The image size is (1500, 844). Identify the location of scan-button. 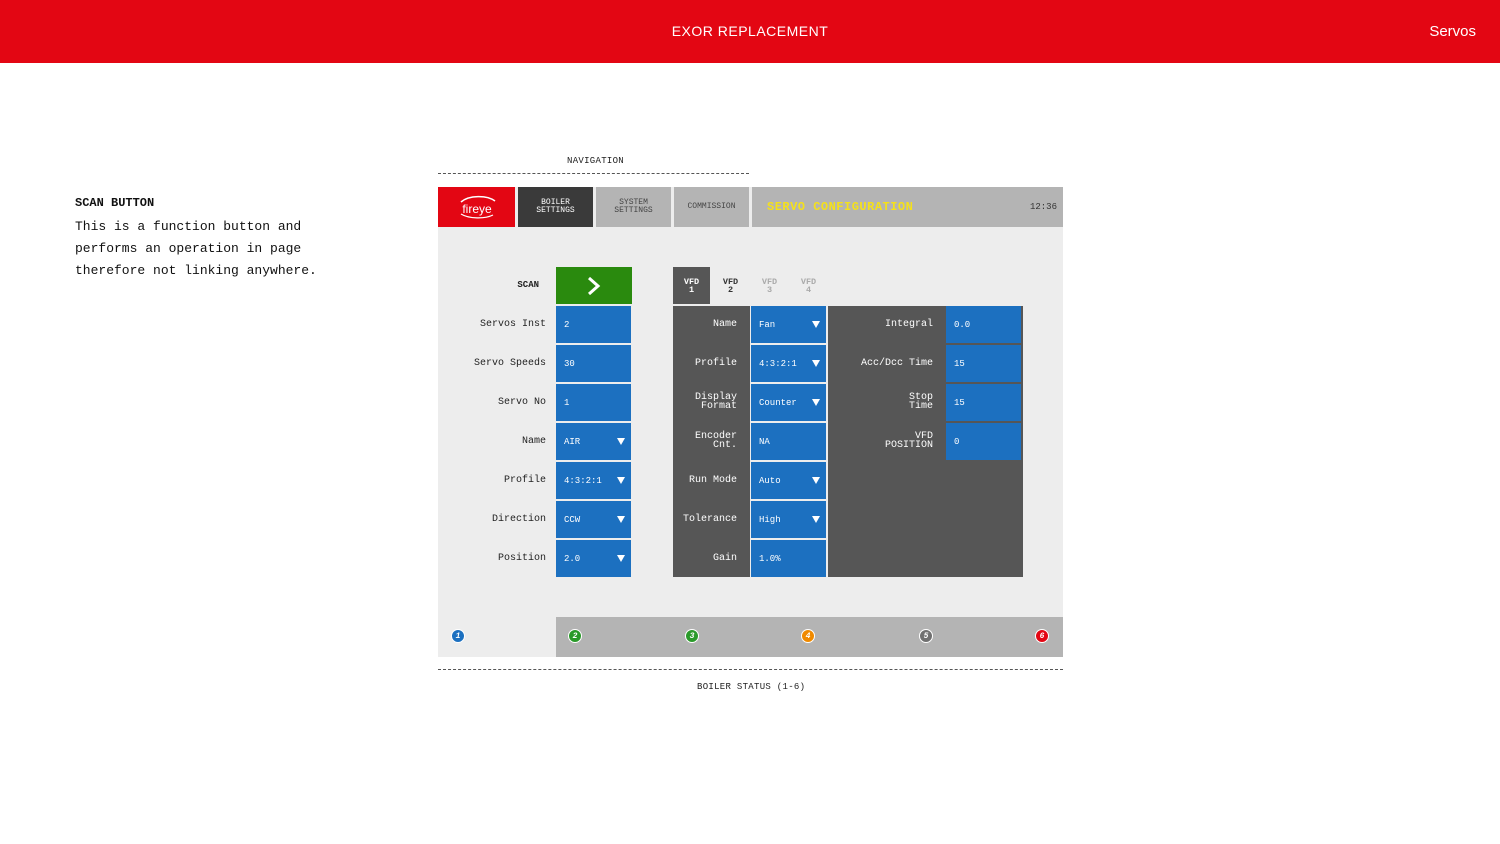
(594, 285).